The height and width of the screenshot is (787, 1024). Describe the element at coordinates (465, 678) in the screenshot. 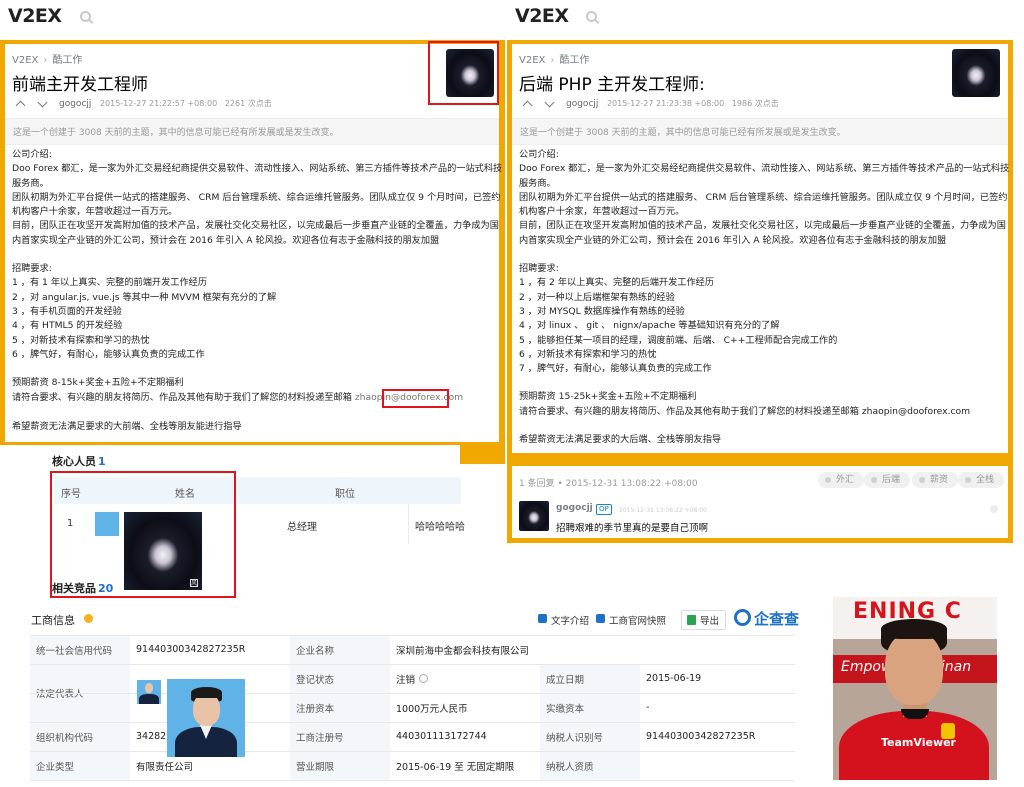

I see `biz-value: 注销` at that location.